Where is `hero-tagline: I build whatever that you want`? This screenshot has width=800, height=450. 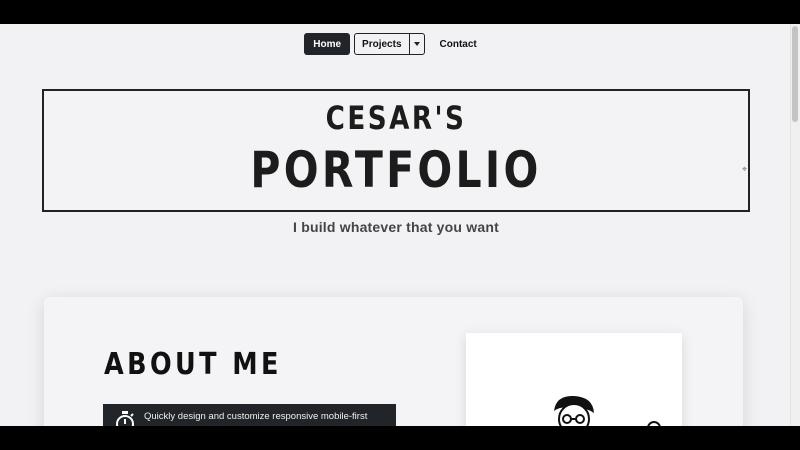 hero-tagline: I build whatever that you want is located at coordinates (396, 227).